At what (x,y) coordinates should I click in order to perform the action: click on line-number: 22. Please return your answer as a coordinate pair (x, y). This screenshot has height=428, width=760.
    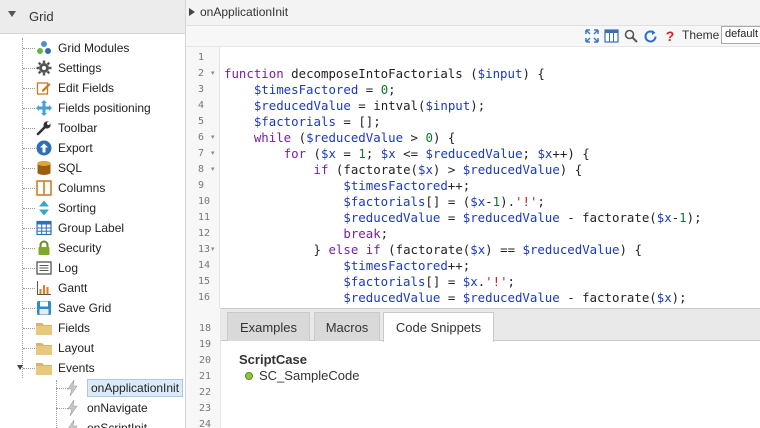
    Looking at the image, I should click on (205, 392).